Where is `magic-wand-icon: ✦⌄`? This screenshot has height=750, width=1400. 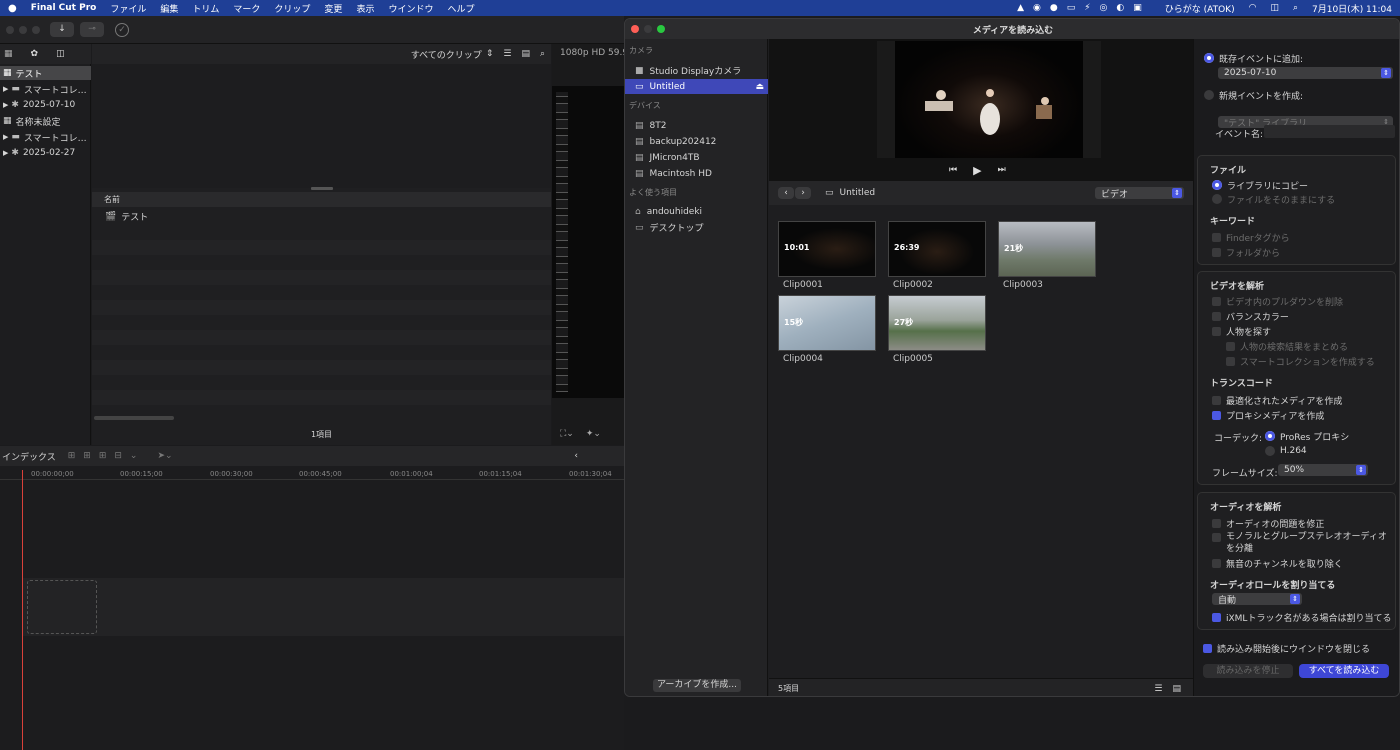 magic-wand-icon: ✦⌄ is located at coordinates (593, 434).